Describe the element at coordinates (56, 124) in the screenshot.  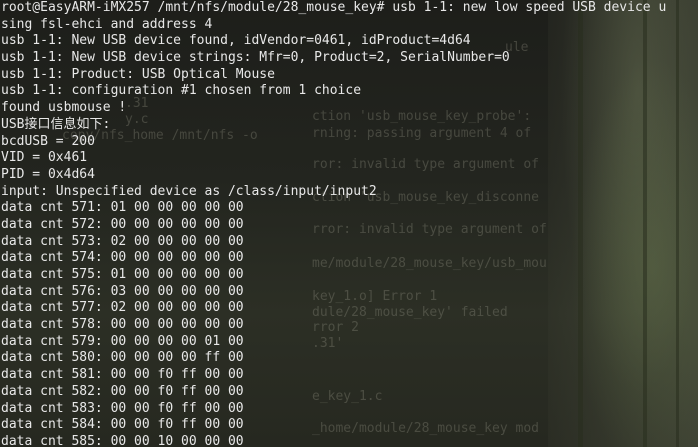
I see `terminal-line: USB接口信息如下:` at that location.